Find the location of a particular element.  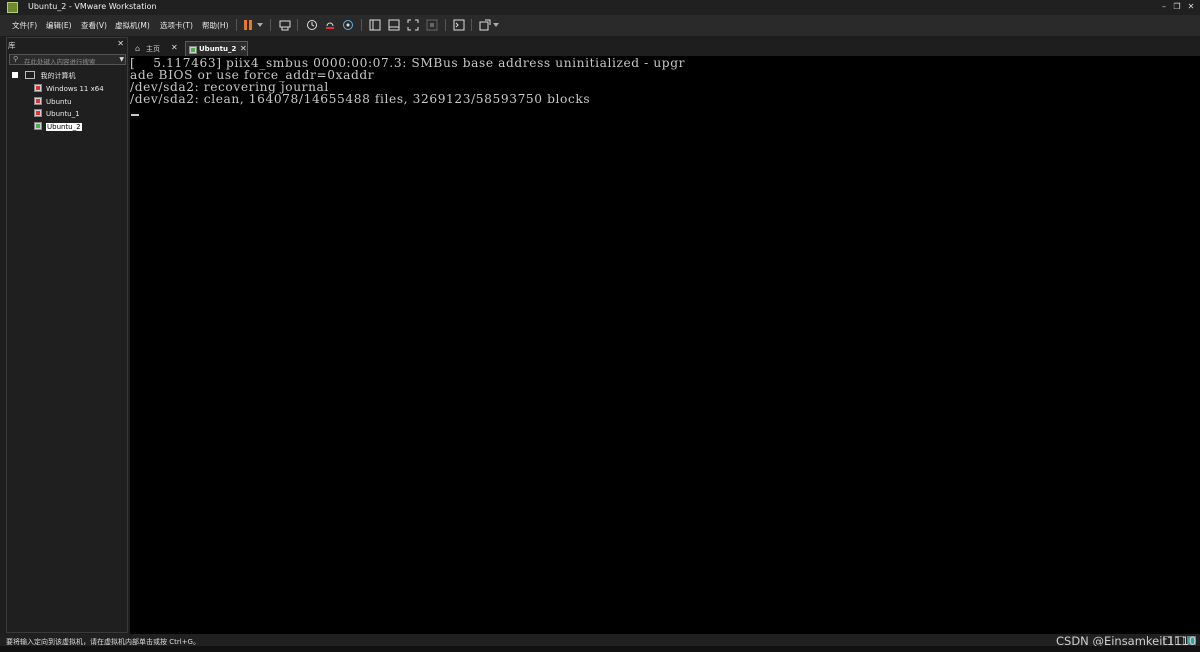

vmware-app-icon is located at coordinates (12, 7).